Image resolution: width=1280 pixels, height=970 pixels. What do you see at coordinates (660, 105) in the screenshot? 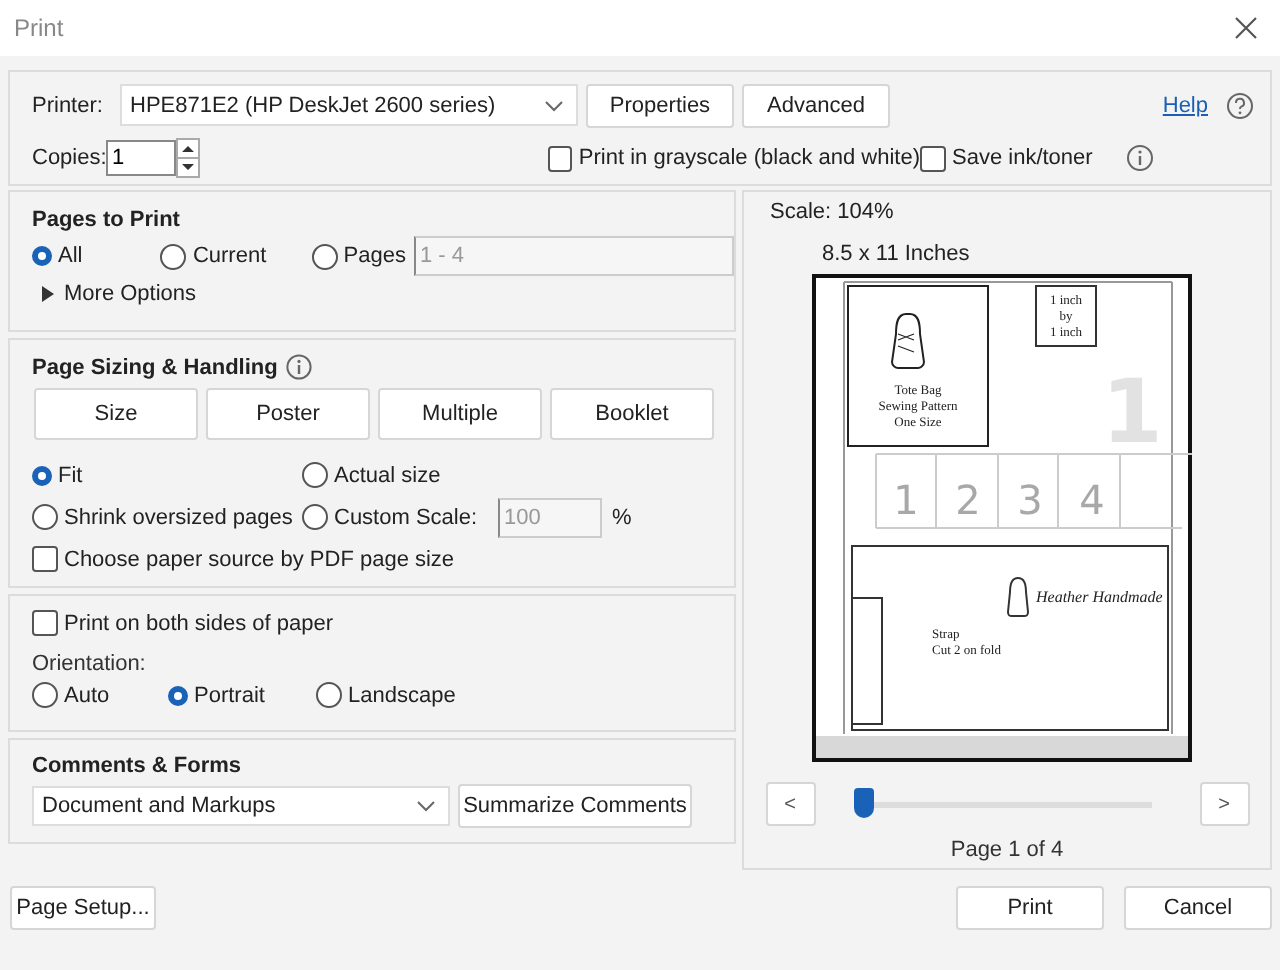
I see `dialog-button: Properties` at bounding box center [660, 105].